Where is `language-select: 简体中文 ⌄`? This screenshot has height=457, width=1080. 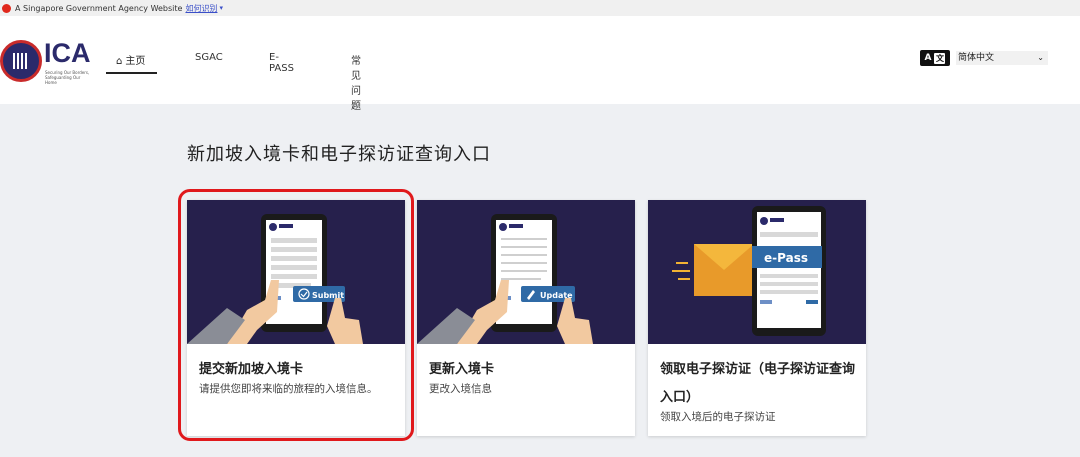
language-select: 简体中文 ⌄ is located at coordinates (1002, 58).